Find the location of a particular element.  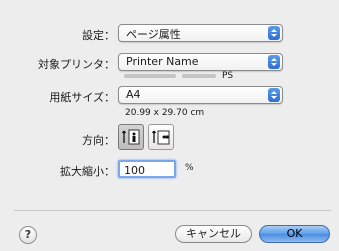

paper-popup: A4 is located at coordinates (200, 95).